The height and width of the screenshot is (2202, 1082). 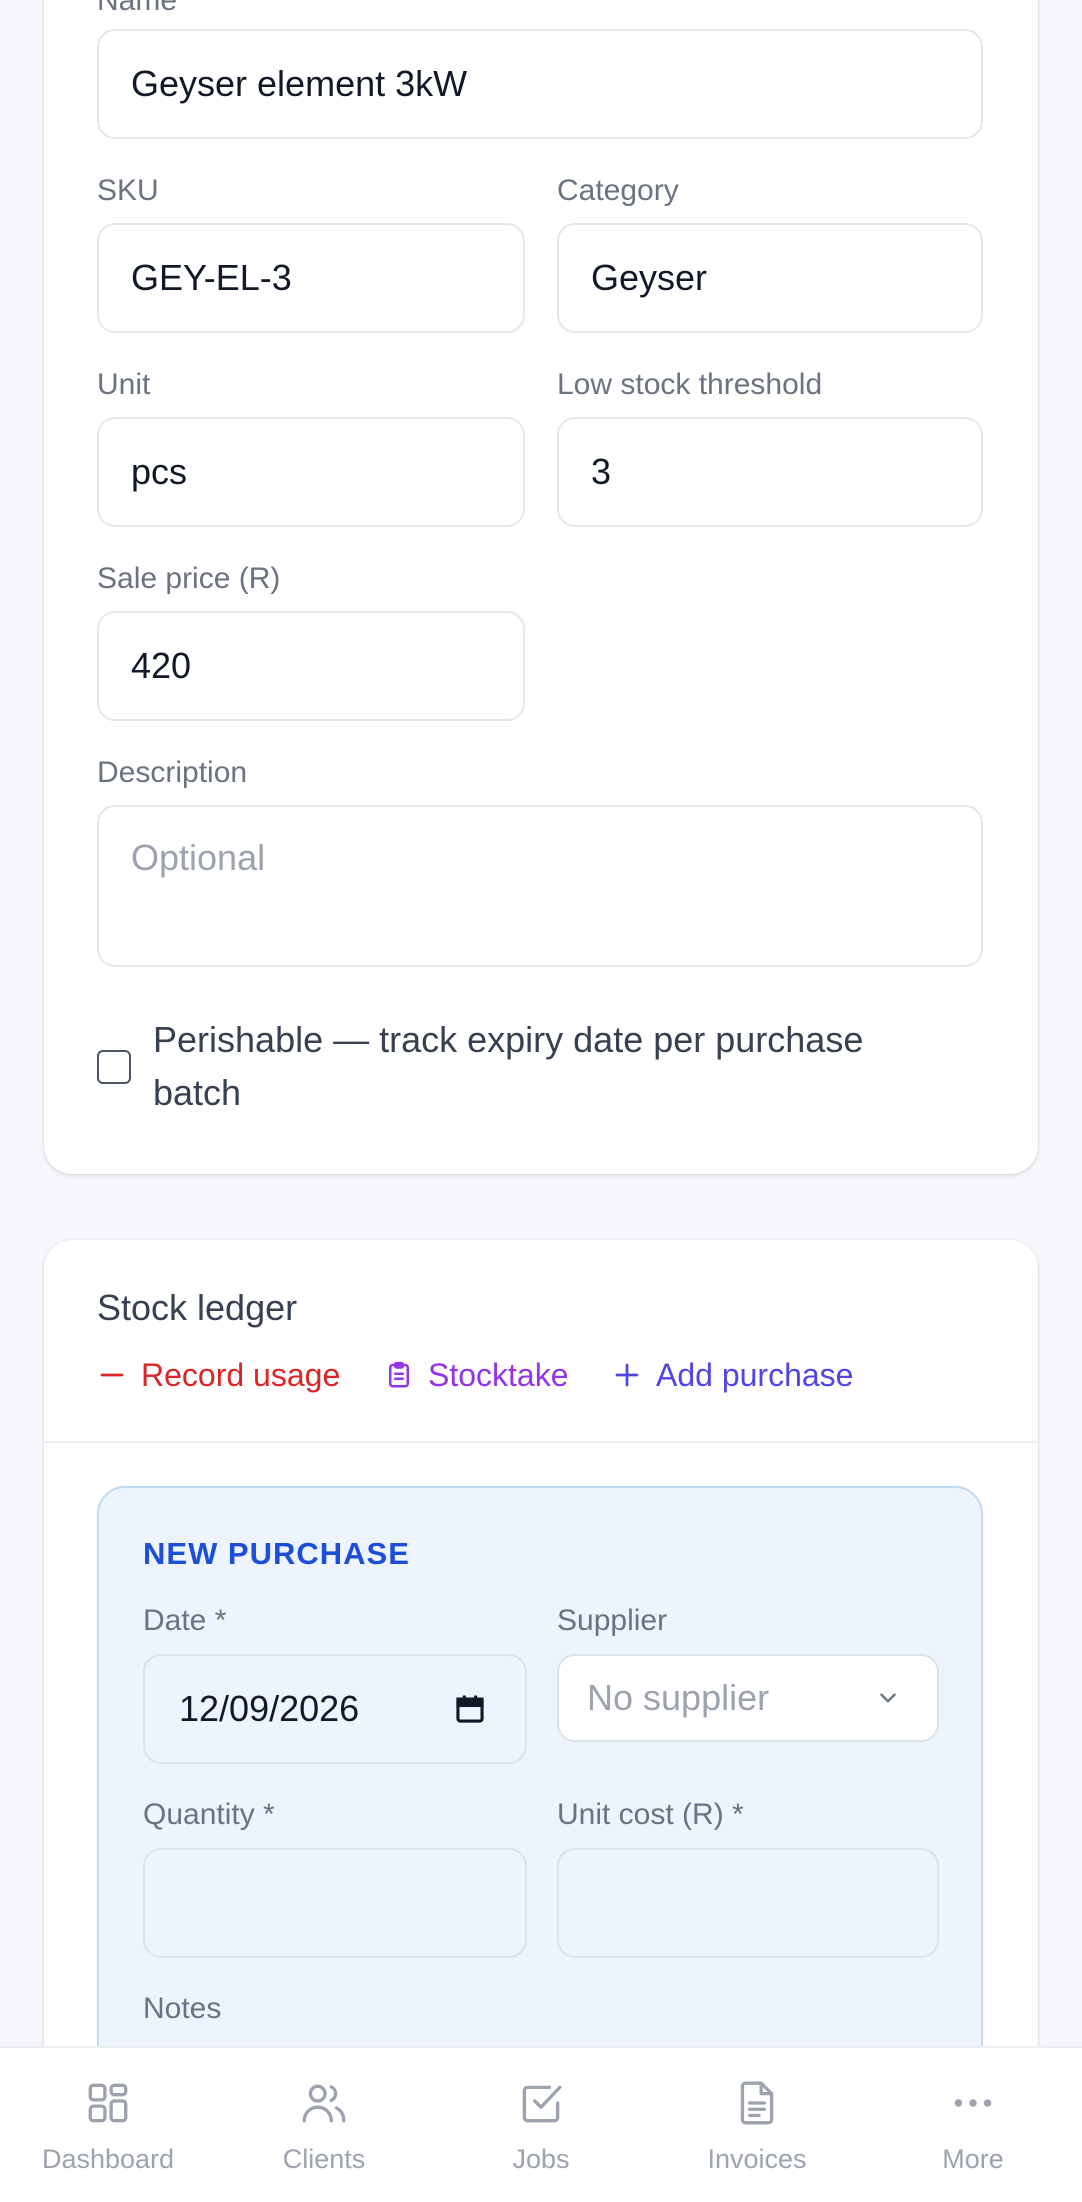 I want to click on clipboard-list-icon, so click(x=399, y=1374).